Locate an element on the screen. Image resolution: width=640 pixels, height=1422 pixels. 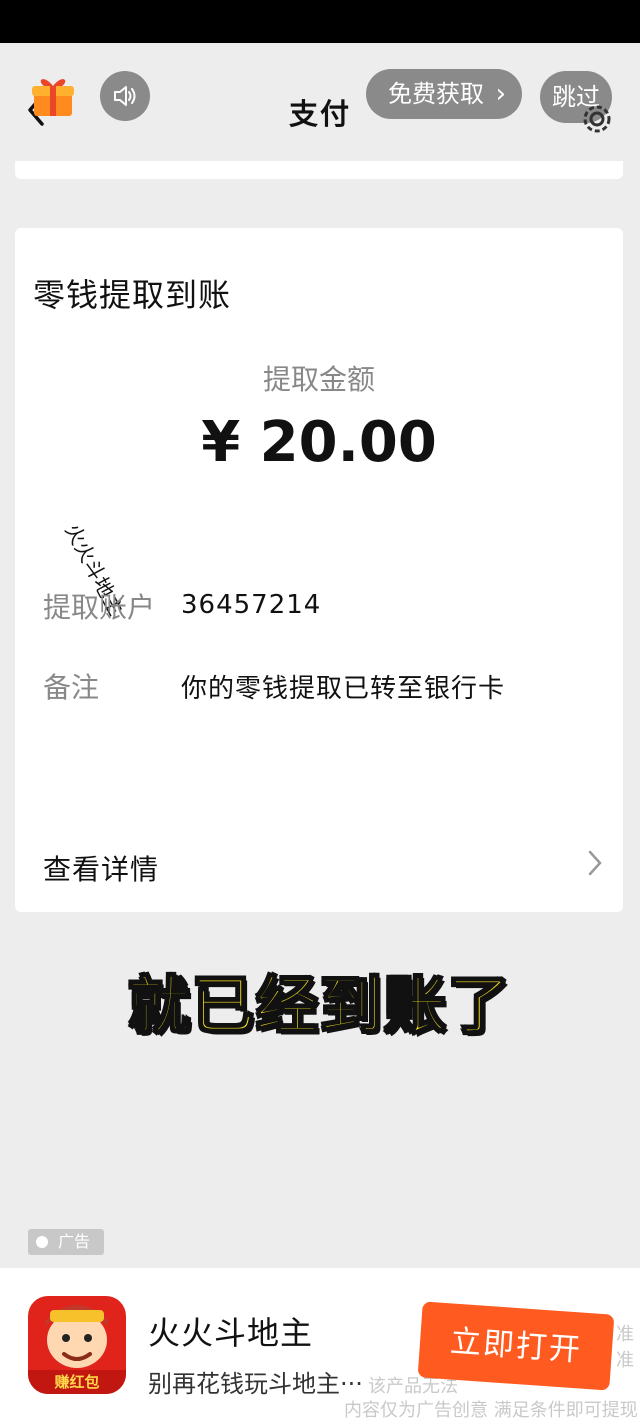
app-icon: 赚红包 is located at coordinates (77, 1345).